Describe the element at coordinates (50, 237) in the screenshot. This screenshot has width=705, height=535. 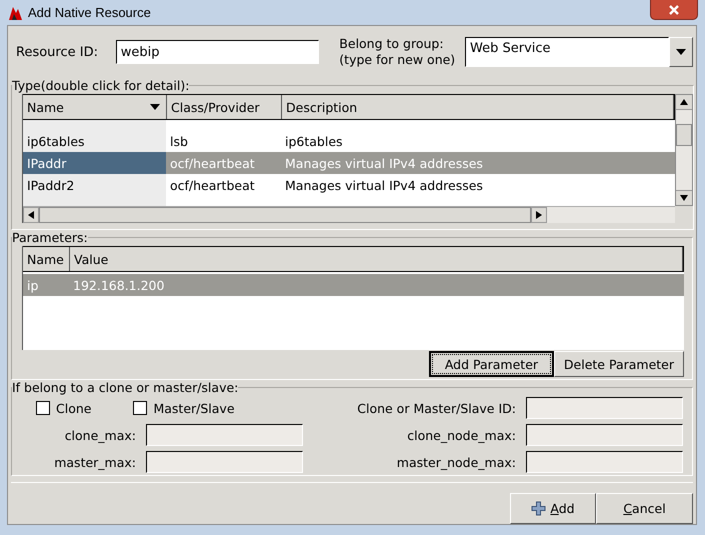
I see `parameters-panel-title: Parameters:` at that location.